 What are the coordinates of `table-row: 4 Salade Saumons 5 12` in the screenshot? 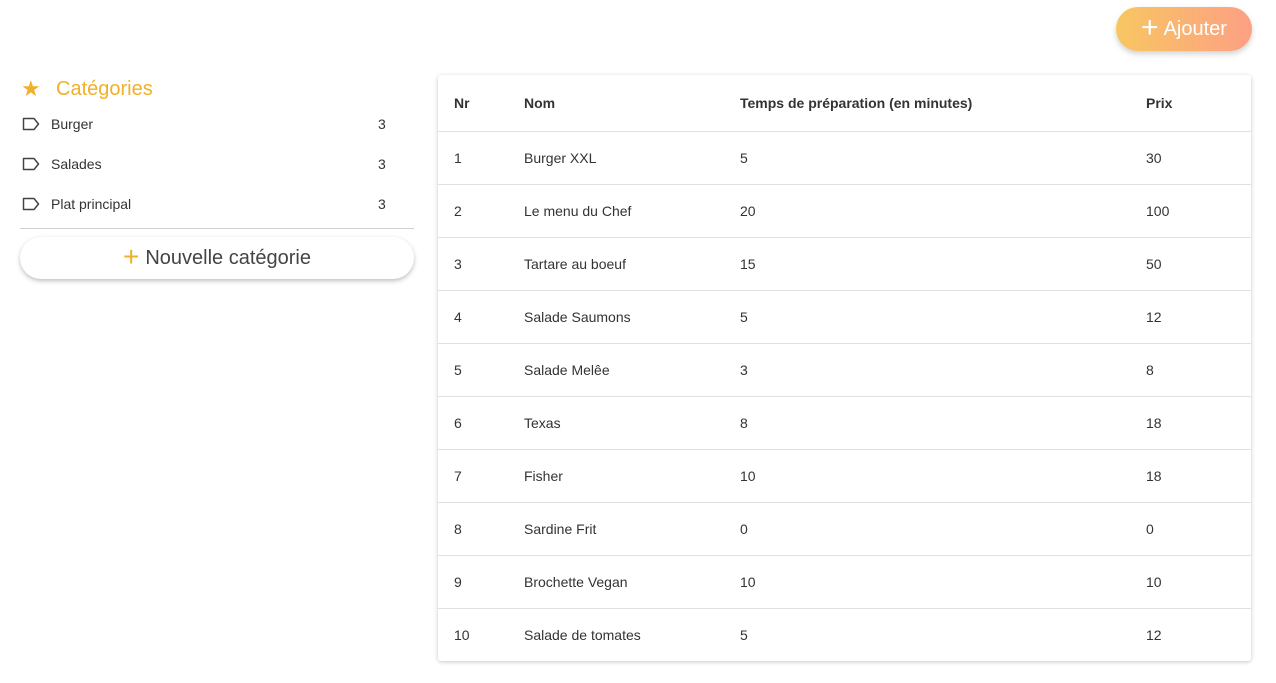 It's located at (844, 317).